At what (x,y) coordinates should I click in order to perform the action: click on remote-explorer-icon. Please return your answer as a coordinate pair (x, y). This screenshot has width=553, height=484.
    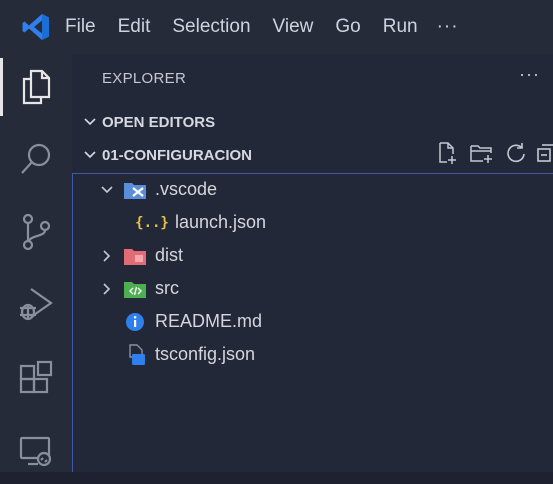
    Looking at the image, I should click on (36, 451).